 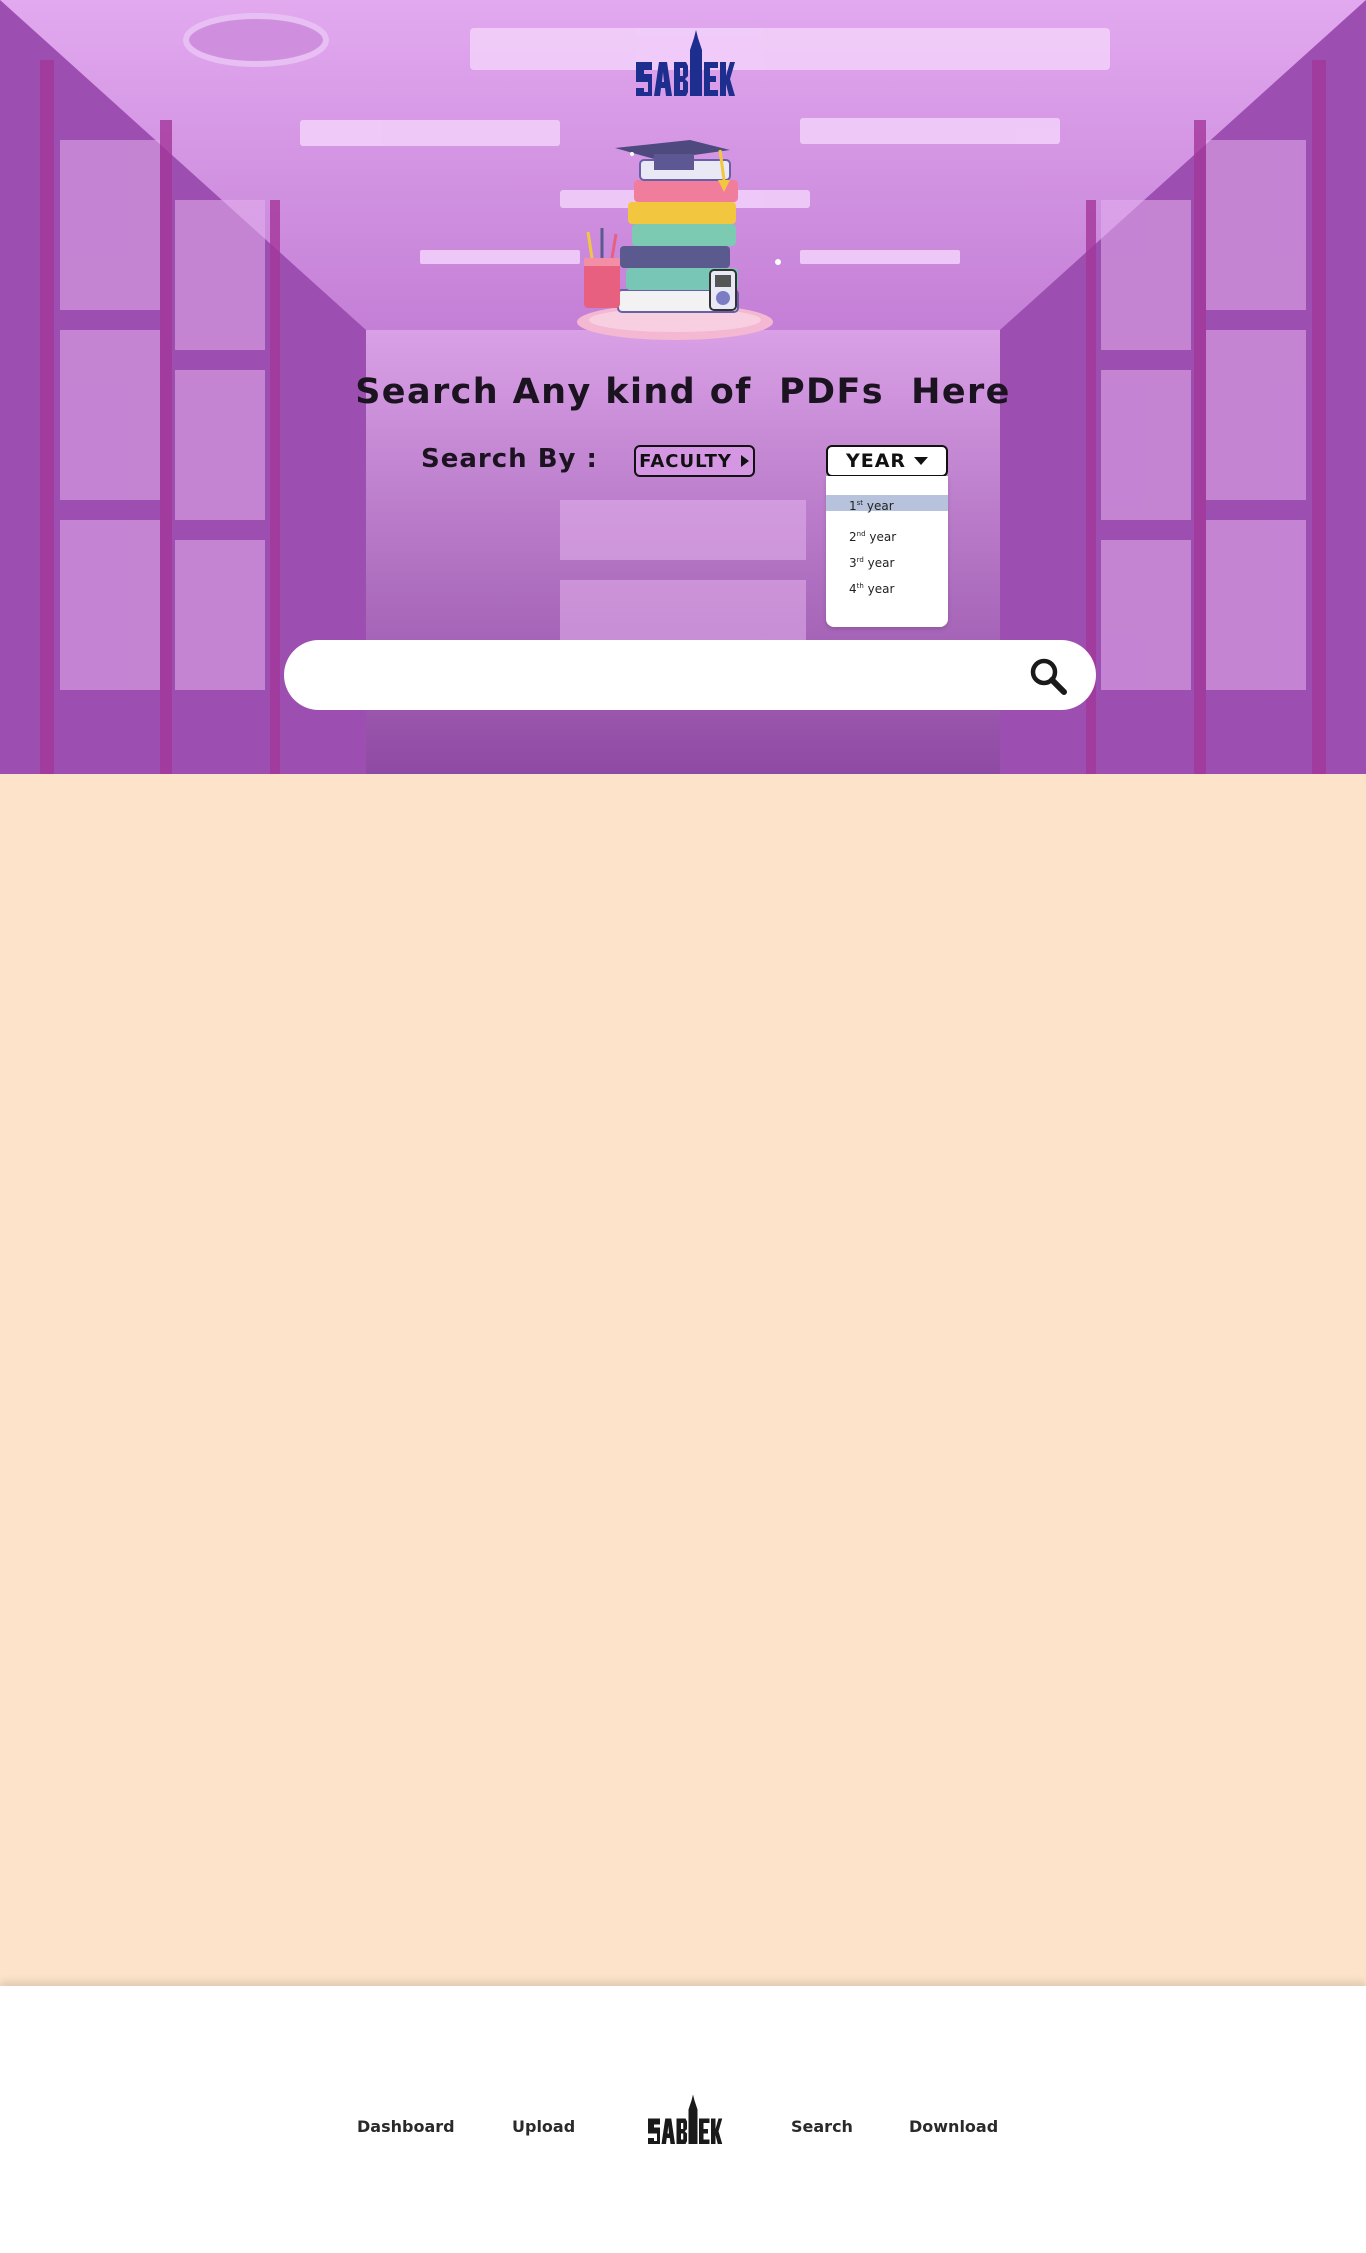 I want to click on year-option-number: 1, so click(x=853, y=506).